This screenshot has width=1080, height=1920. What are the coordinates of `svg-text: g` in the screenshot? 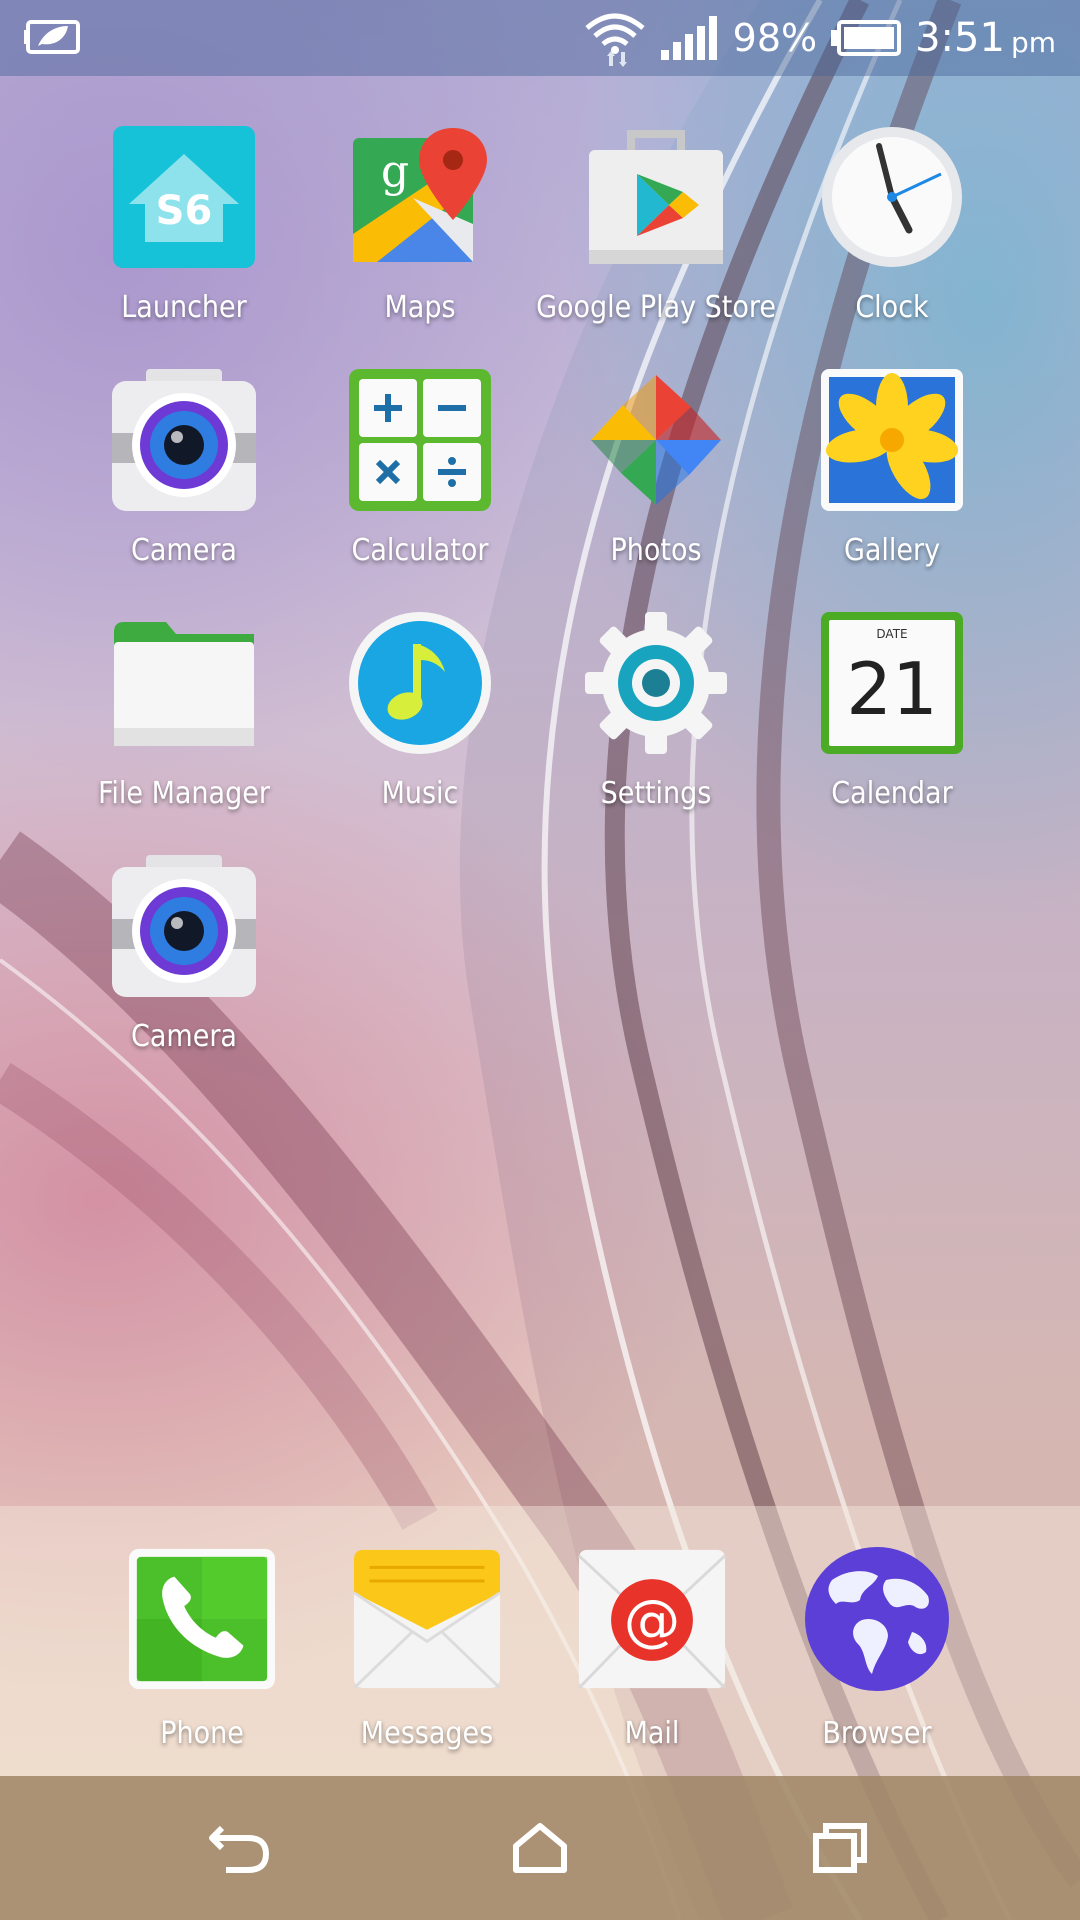 It's located at (395, 171).